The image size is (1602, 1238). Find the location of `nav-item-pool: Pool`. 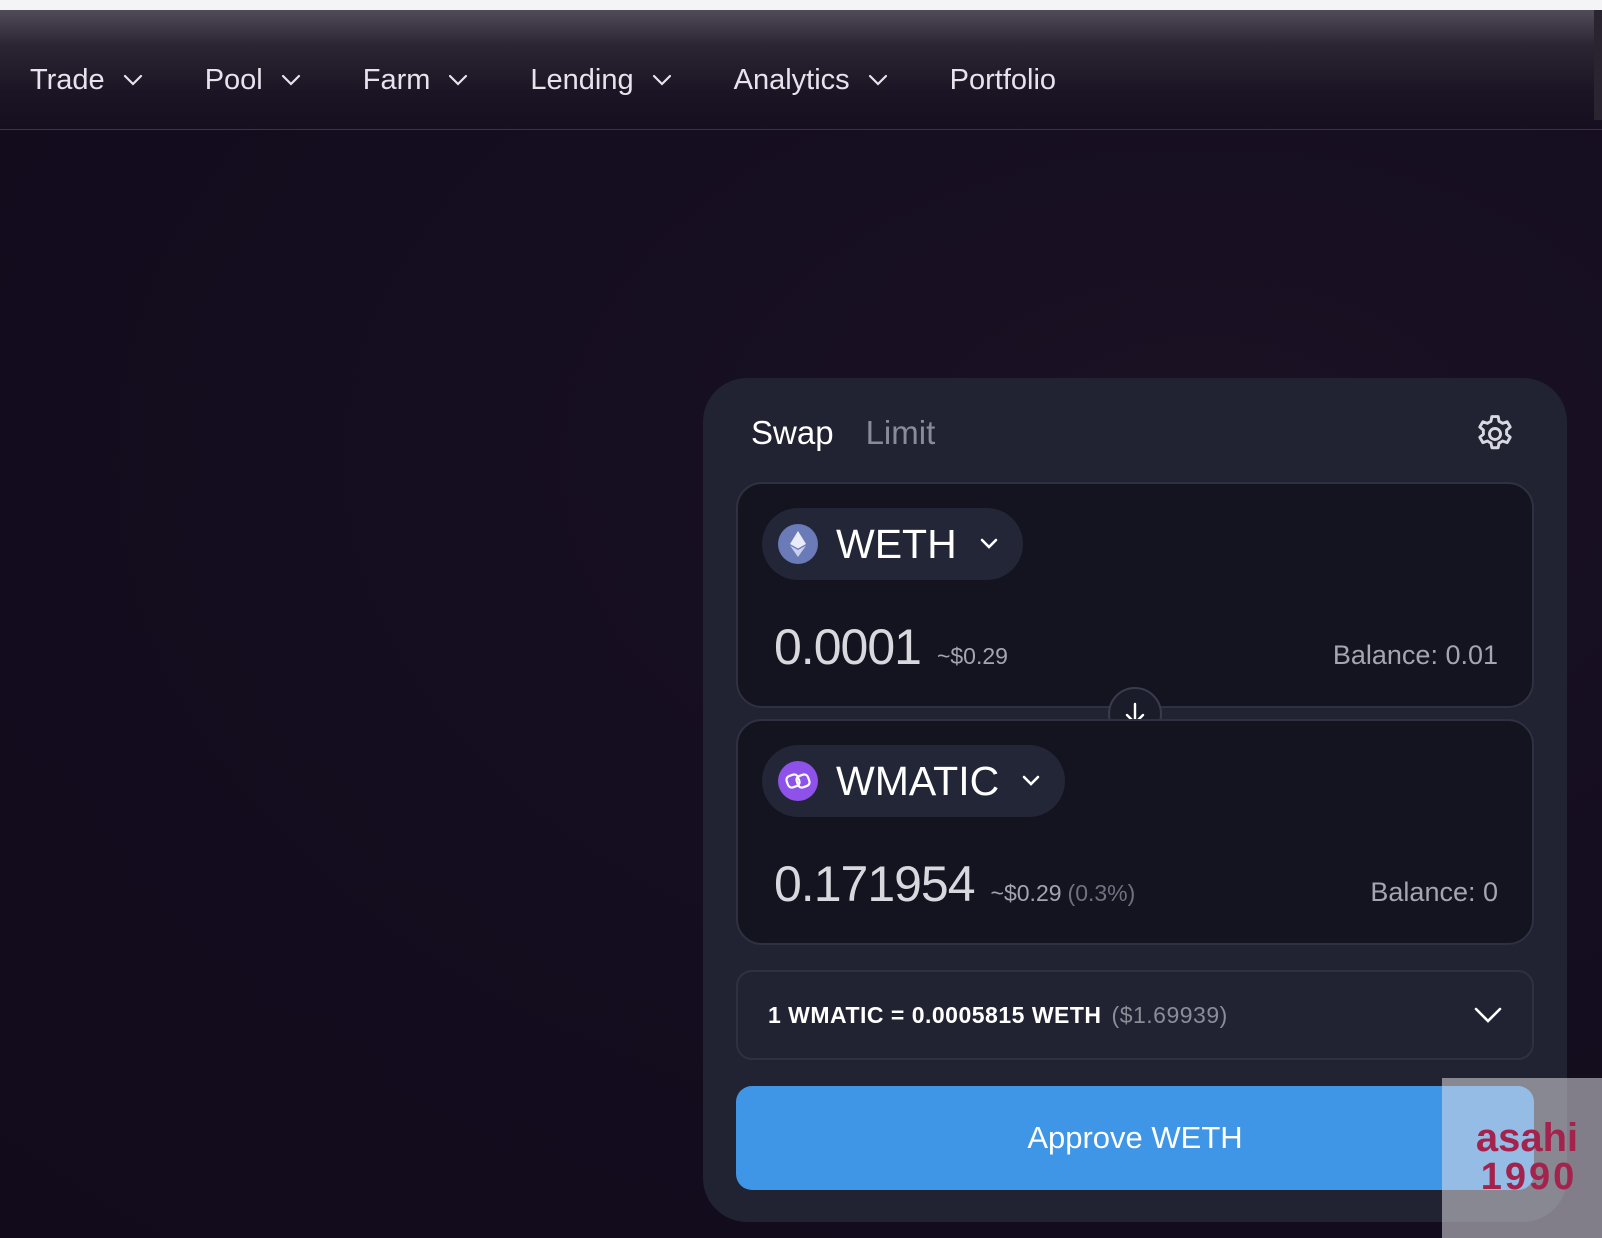

nav-item-pool: Pool is located at coordinates (253, 80).